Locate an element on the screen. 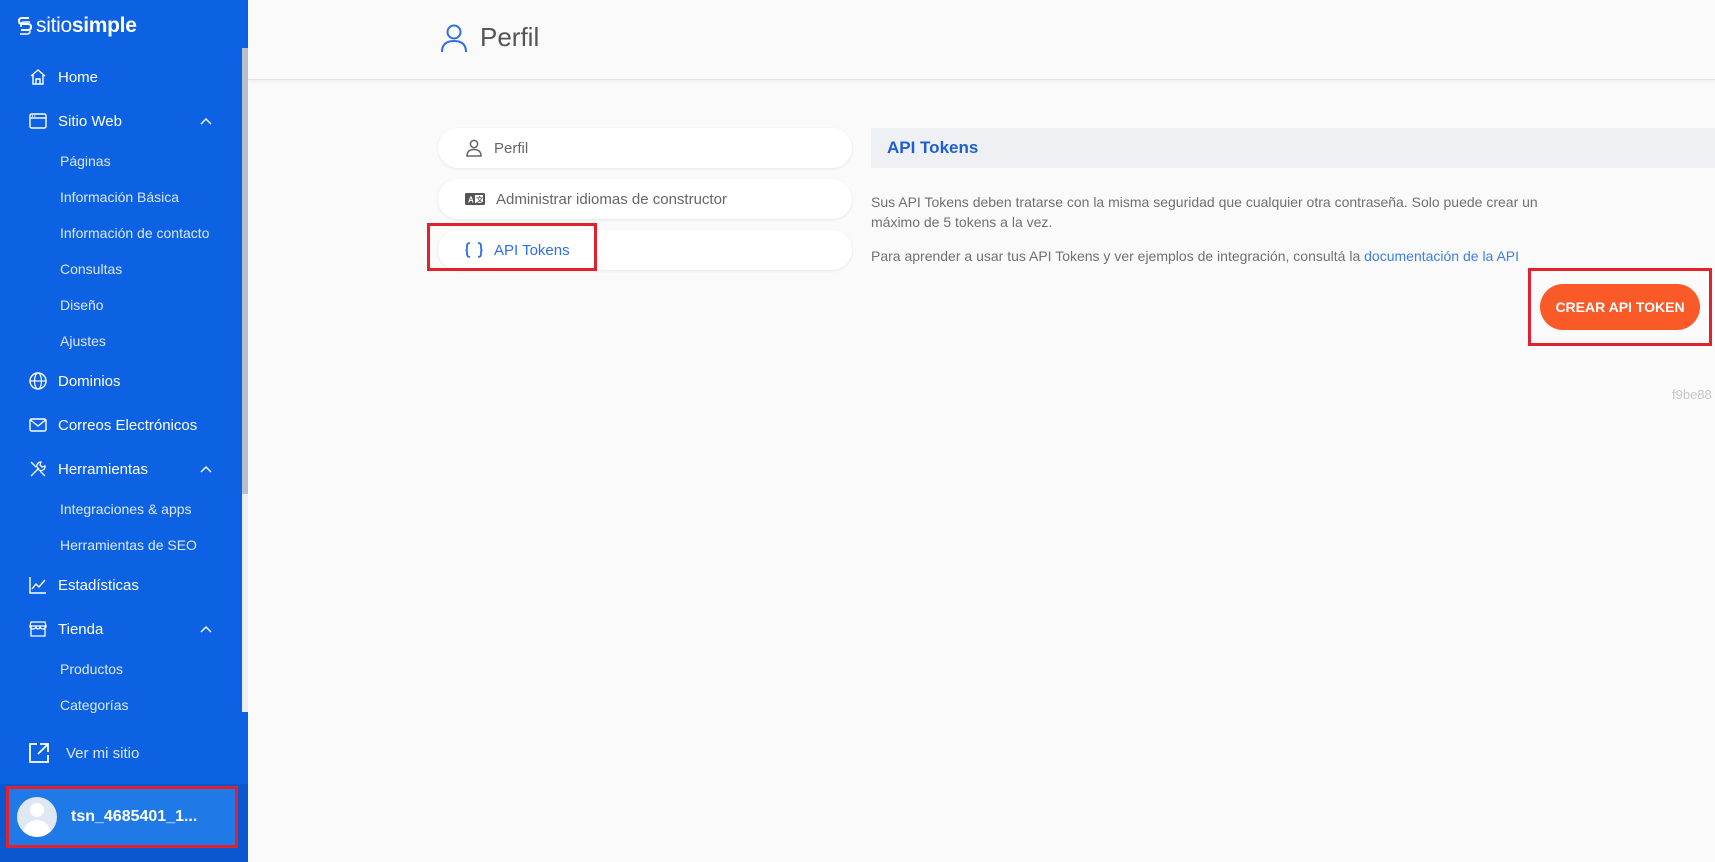  sidebar-subitem-ajustes: Ajustes is located at coordinates (83, 341).